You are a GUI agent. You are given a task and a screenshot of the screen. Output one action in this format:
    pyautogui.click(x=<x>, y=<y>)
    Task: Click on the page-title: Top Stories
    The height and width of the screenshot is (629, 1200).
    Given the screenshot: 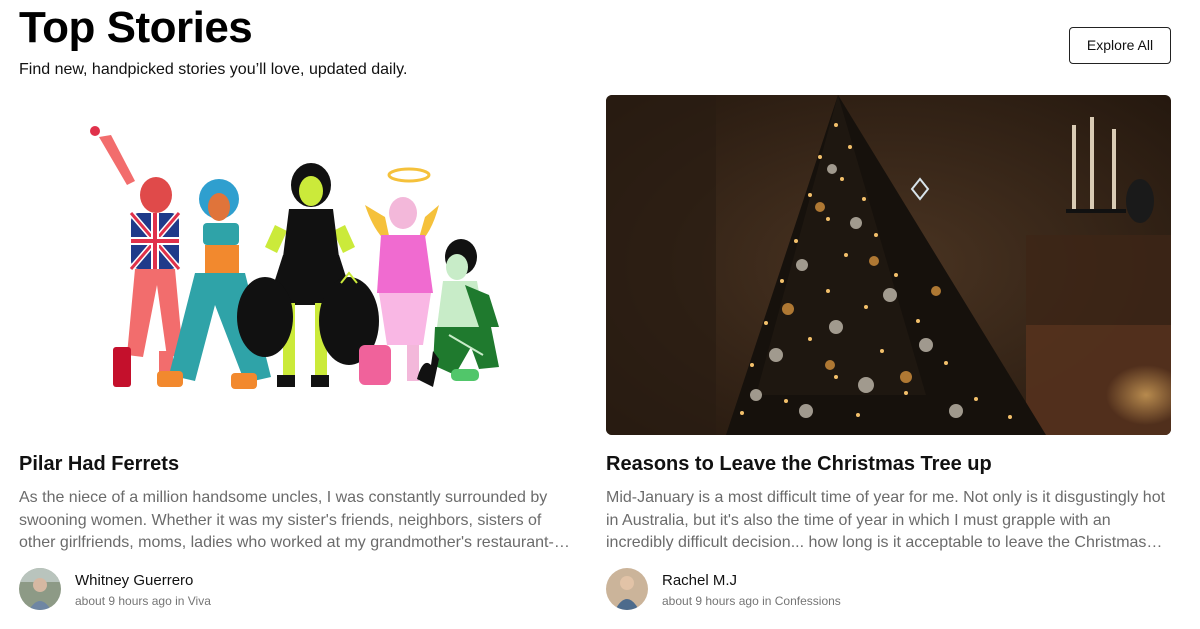 What is the action you would take?
    pyautogui.click(x=136, y=27)
    